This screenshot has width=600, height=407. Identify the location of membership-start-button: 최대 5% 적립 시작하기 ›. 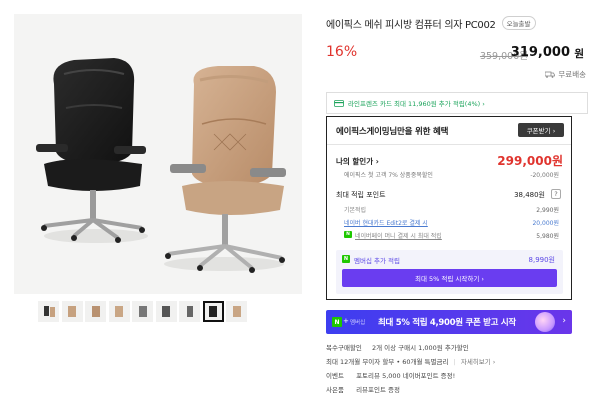
(449, 278).